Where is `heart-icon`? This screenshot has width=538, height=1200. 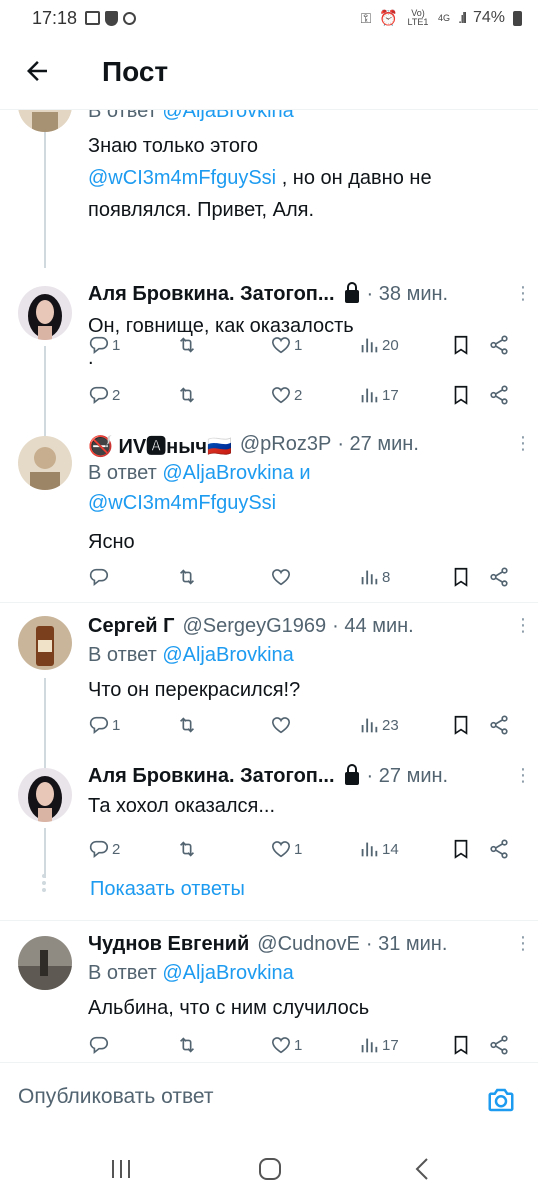
heart-icon is located at coordinates (281, 1045).